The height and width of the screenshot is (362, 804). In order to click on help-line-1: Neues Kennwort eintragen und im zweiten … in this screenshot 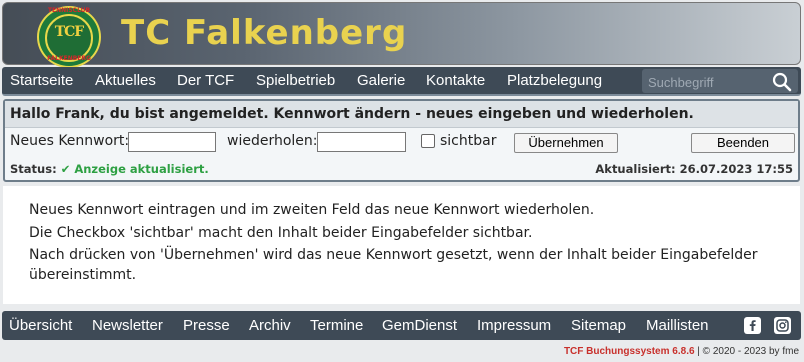, I will do `click(312, 210)`.